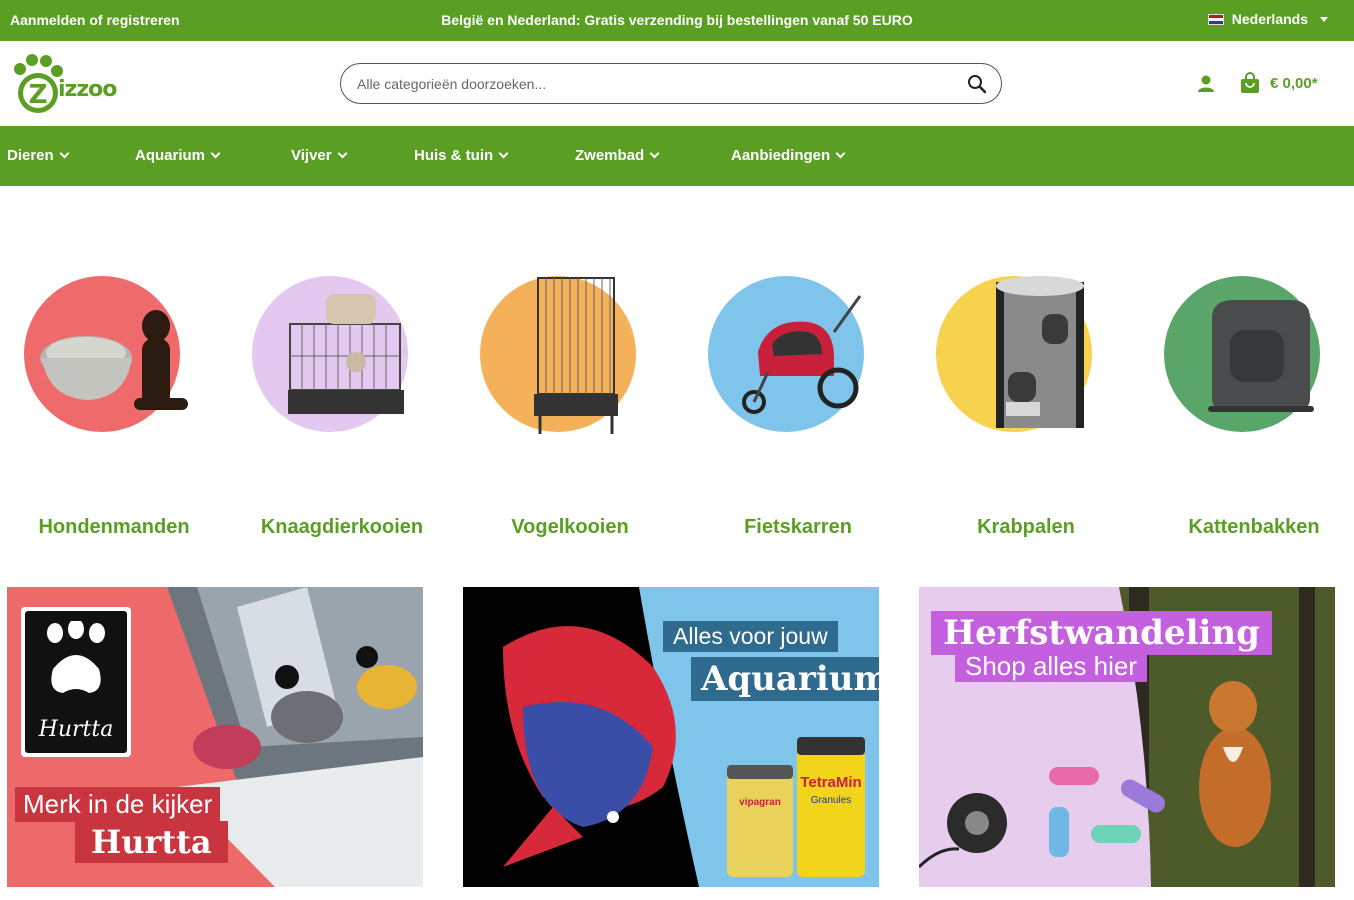 This screenshot has width=1354, height=900. I want to click on zizzoo-logo: Z izzoo, so click(70, 84).